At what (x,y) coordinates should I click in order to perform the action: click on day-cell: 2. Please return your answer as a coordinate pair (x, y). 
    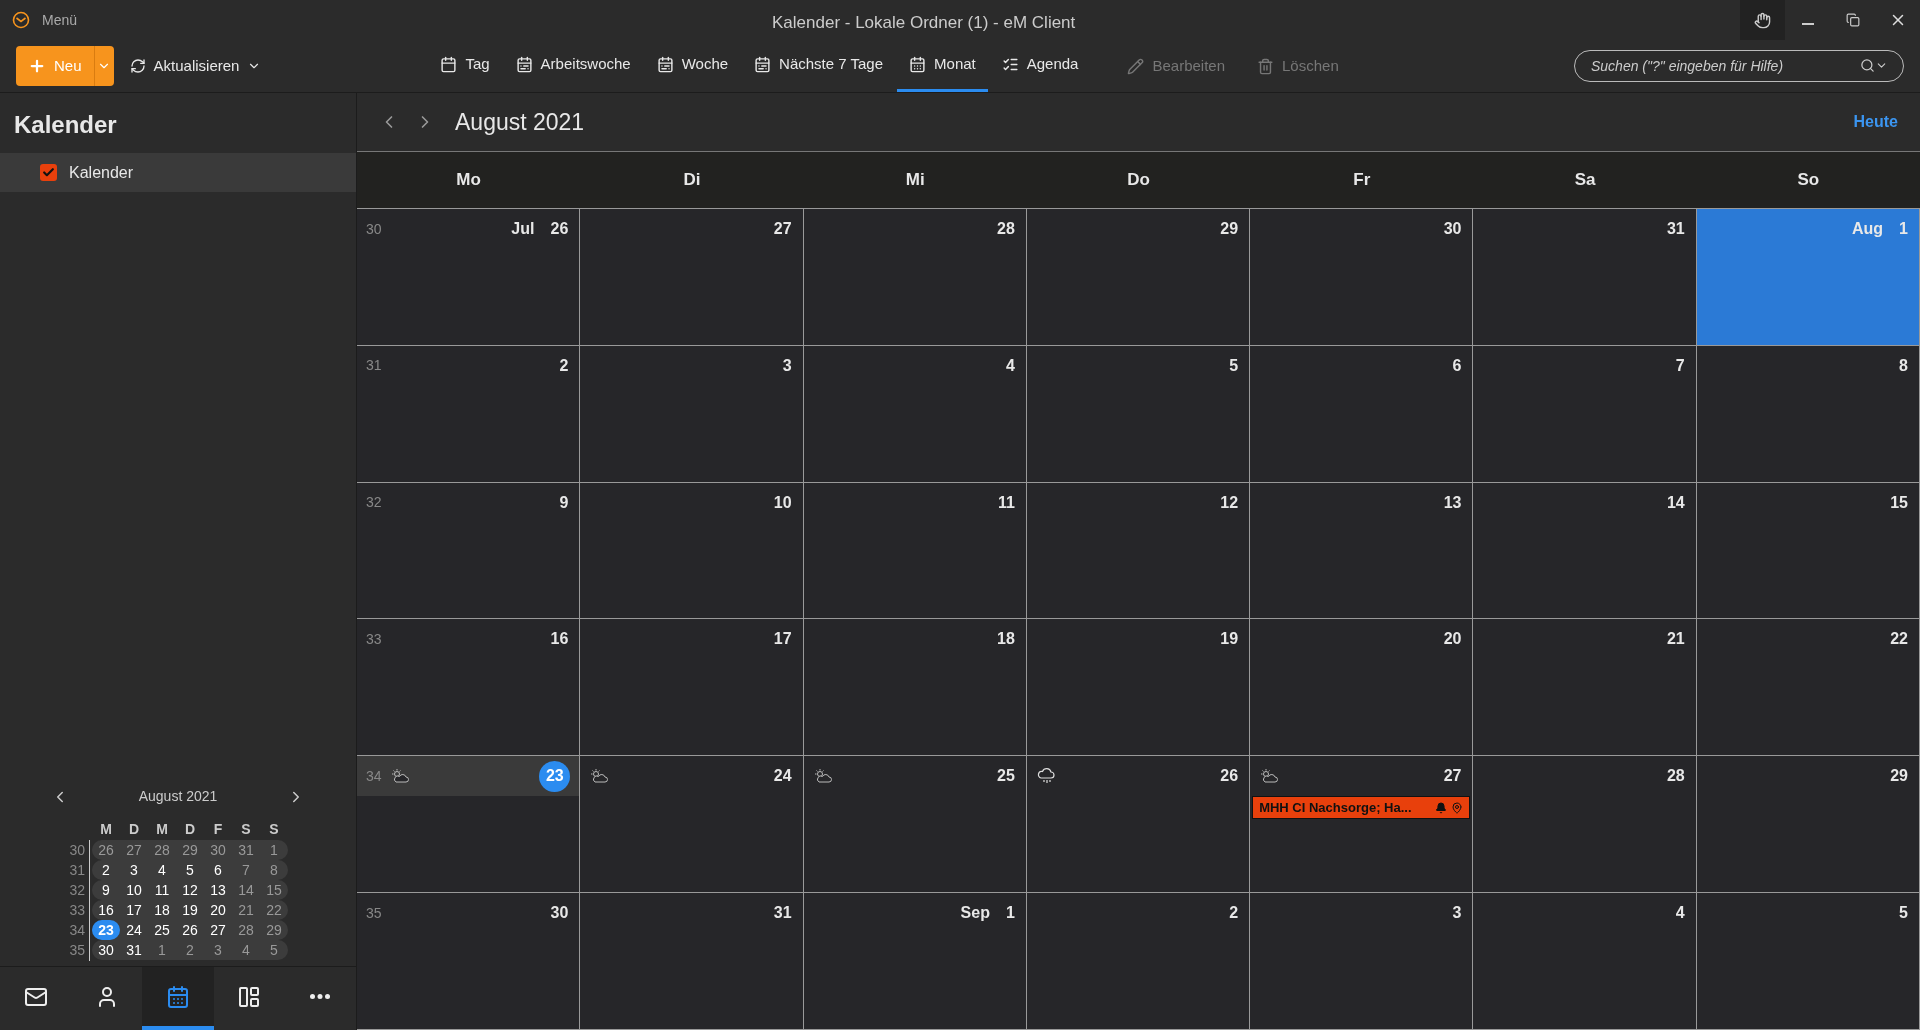
    Looking at the image, I should click on (1138, 961).